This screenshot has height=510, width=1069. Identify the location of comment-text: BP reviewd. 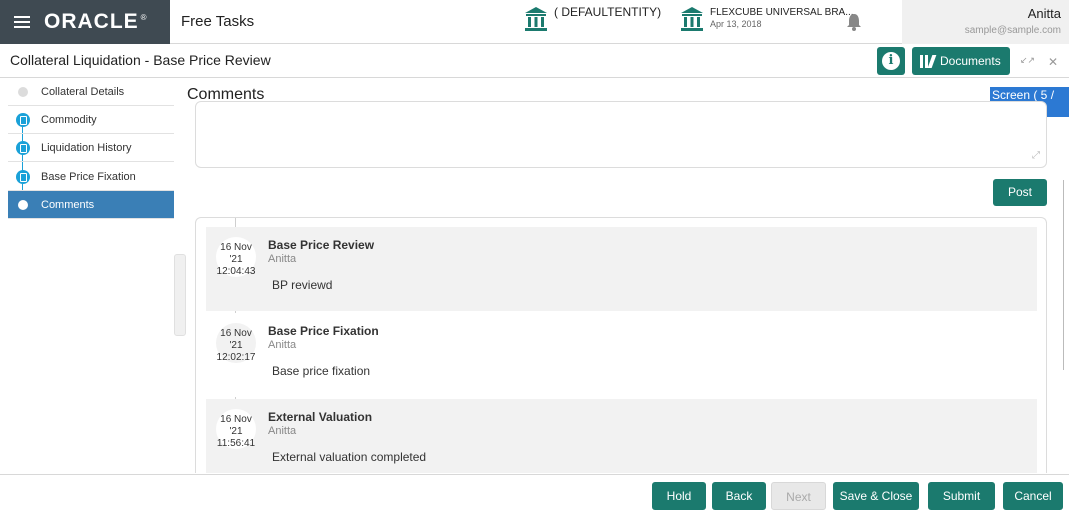
(302, 285).